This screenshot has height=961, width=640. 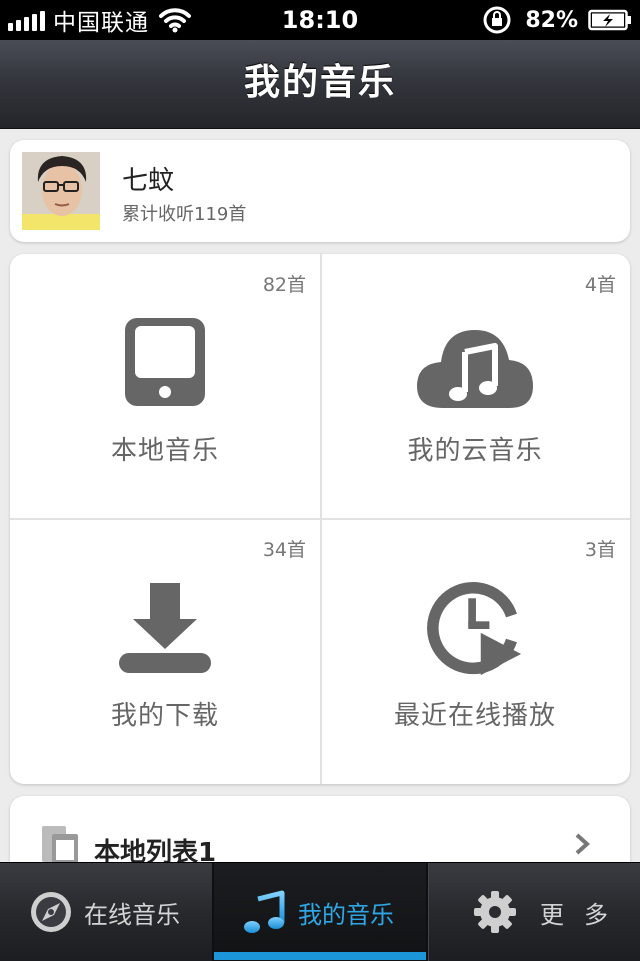 I want to click on grid-item-label: 最近在线播放, so click(x=474, y=716).